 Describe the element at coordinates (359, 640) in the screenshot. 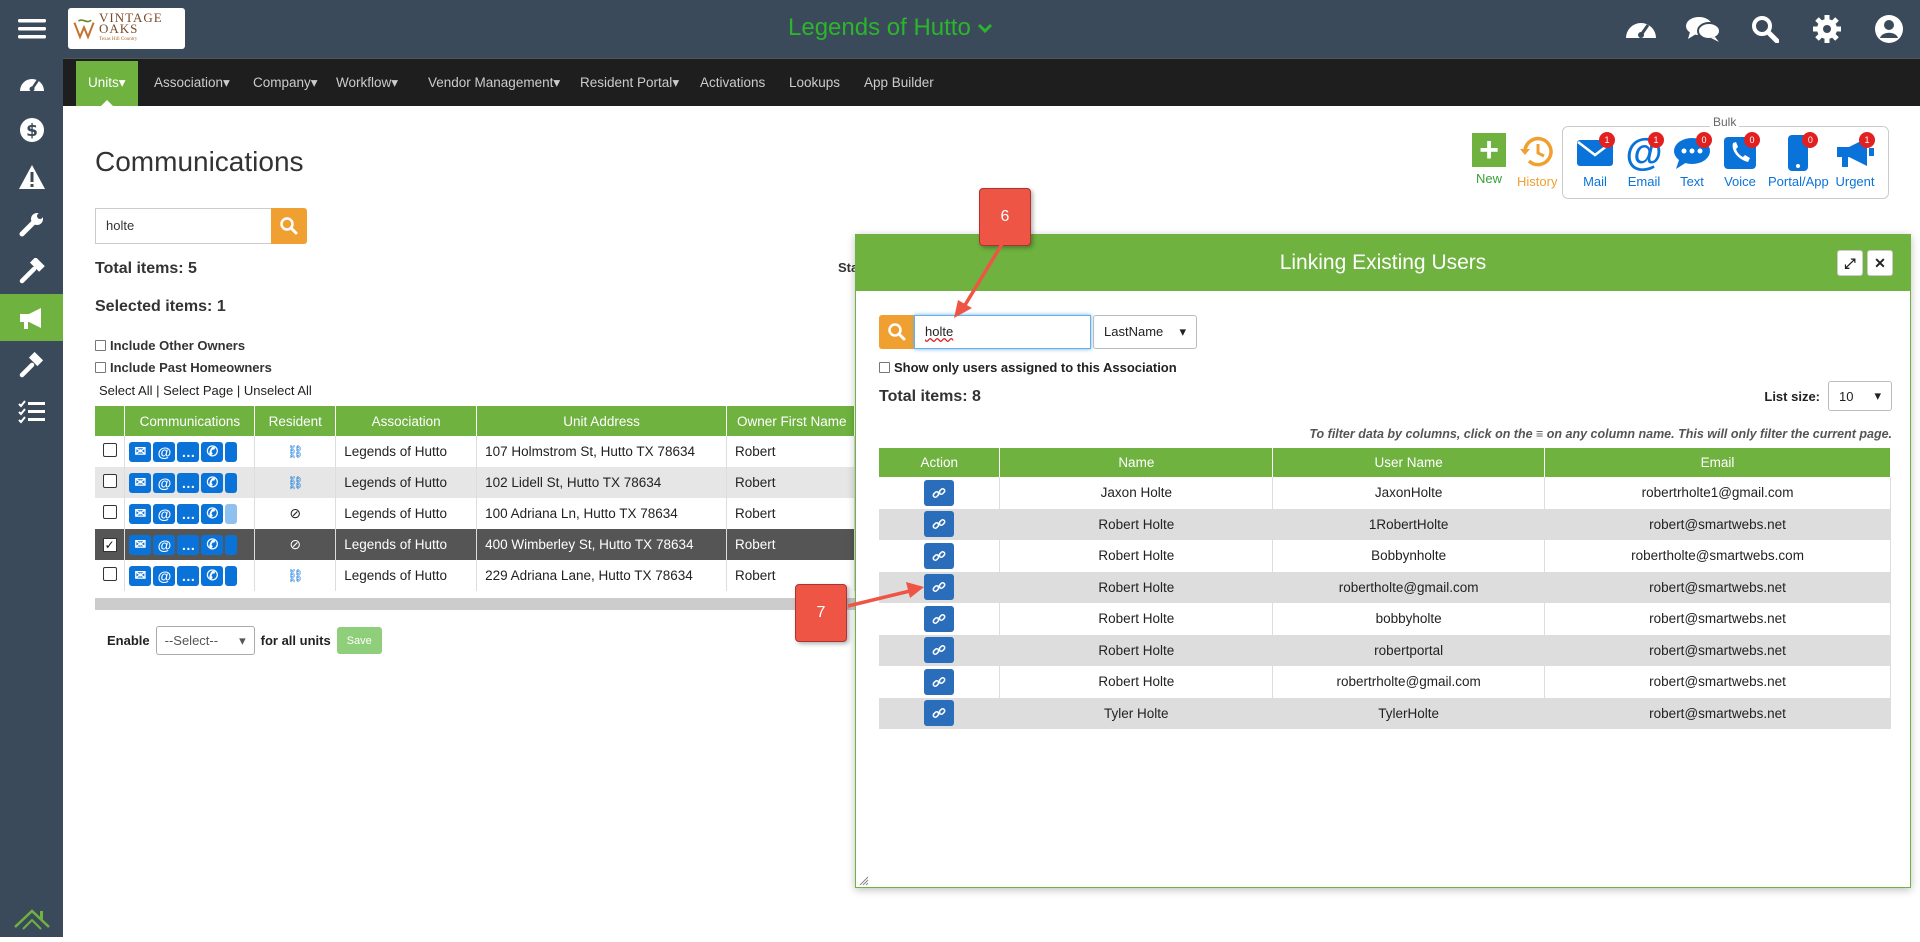

I see `save-button: Save` at that location.